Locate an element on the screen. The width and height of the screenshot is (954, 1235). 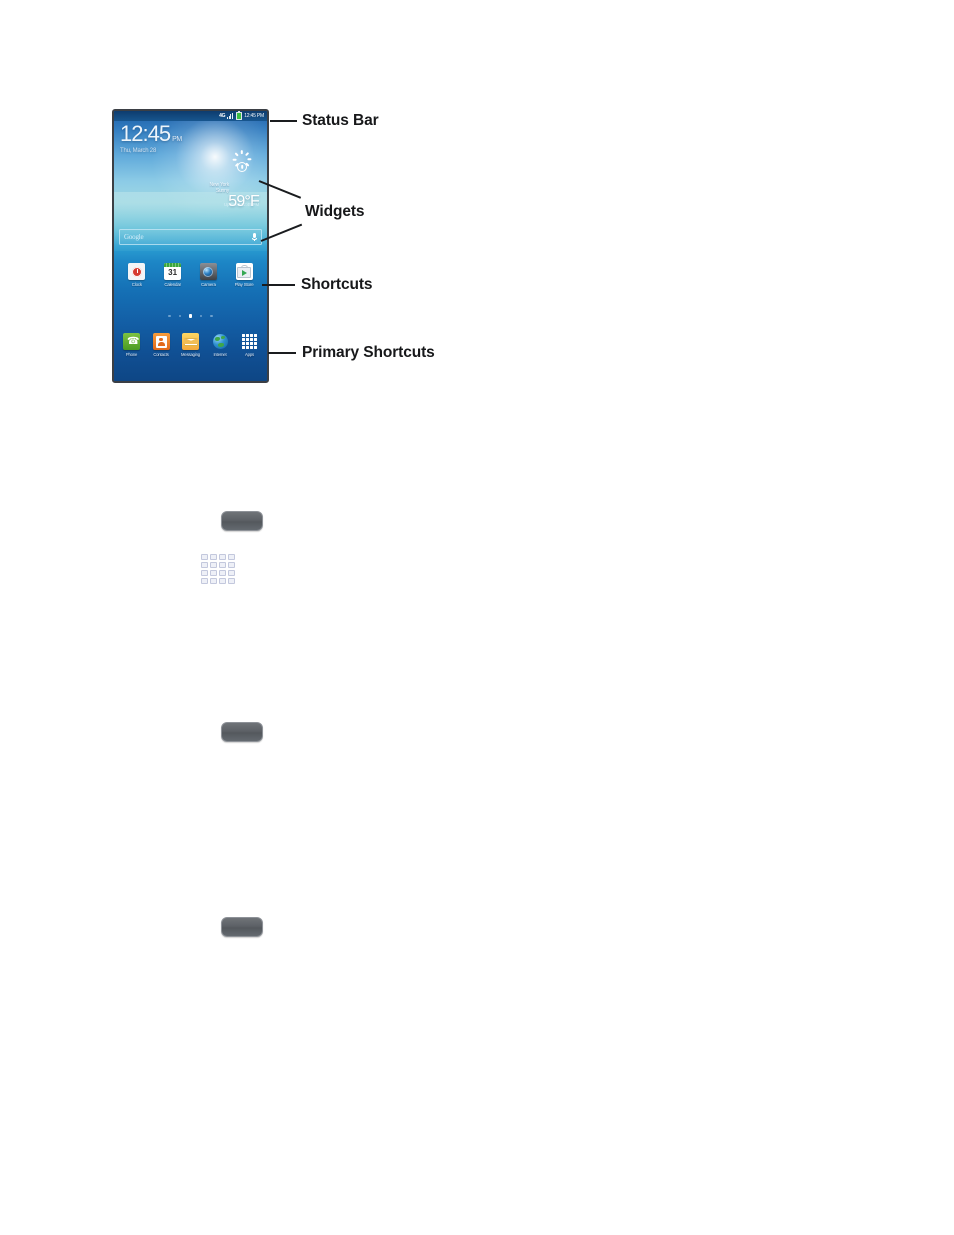
clock-widget: 12:45 PM Thu, March 28 is located at coordinates (151, 138).